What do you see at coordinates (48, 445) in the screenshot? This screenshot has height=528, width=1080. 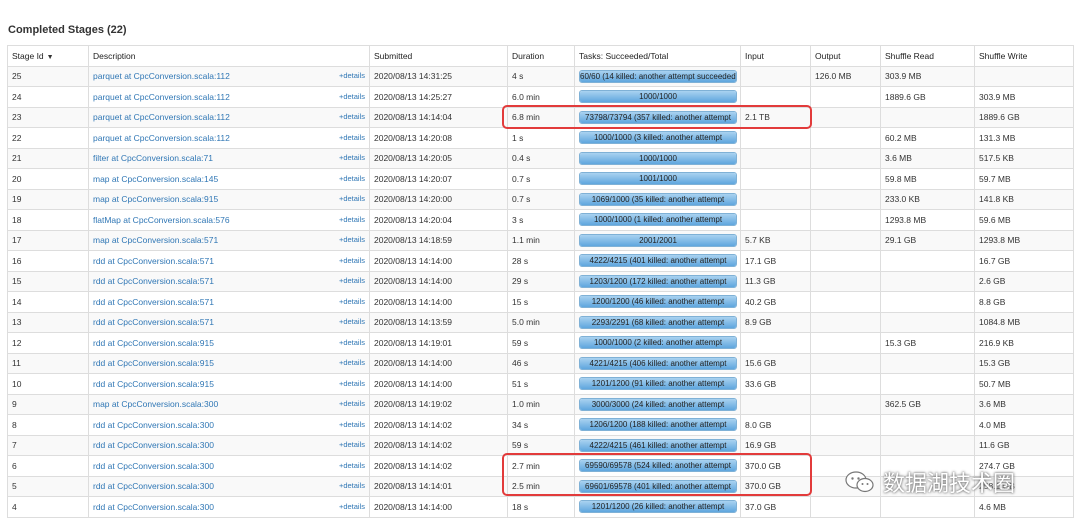 I see `stage-id-cell: 7` at bounding box center [48, 445].